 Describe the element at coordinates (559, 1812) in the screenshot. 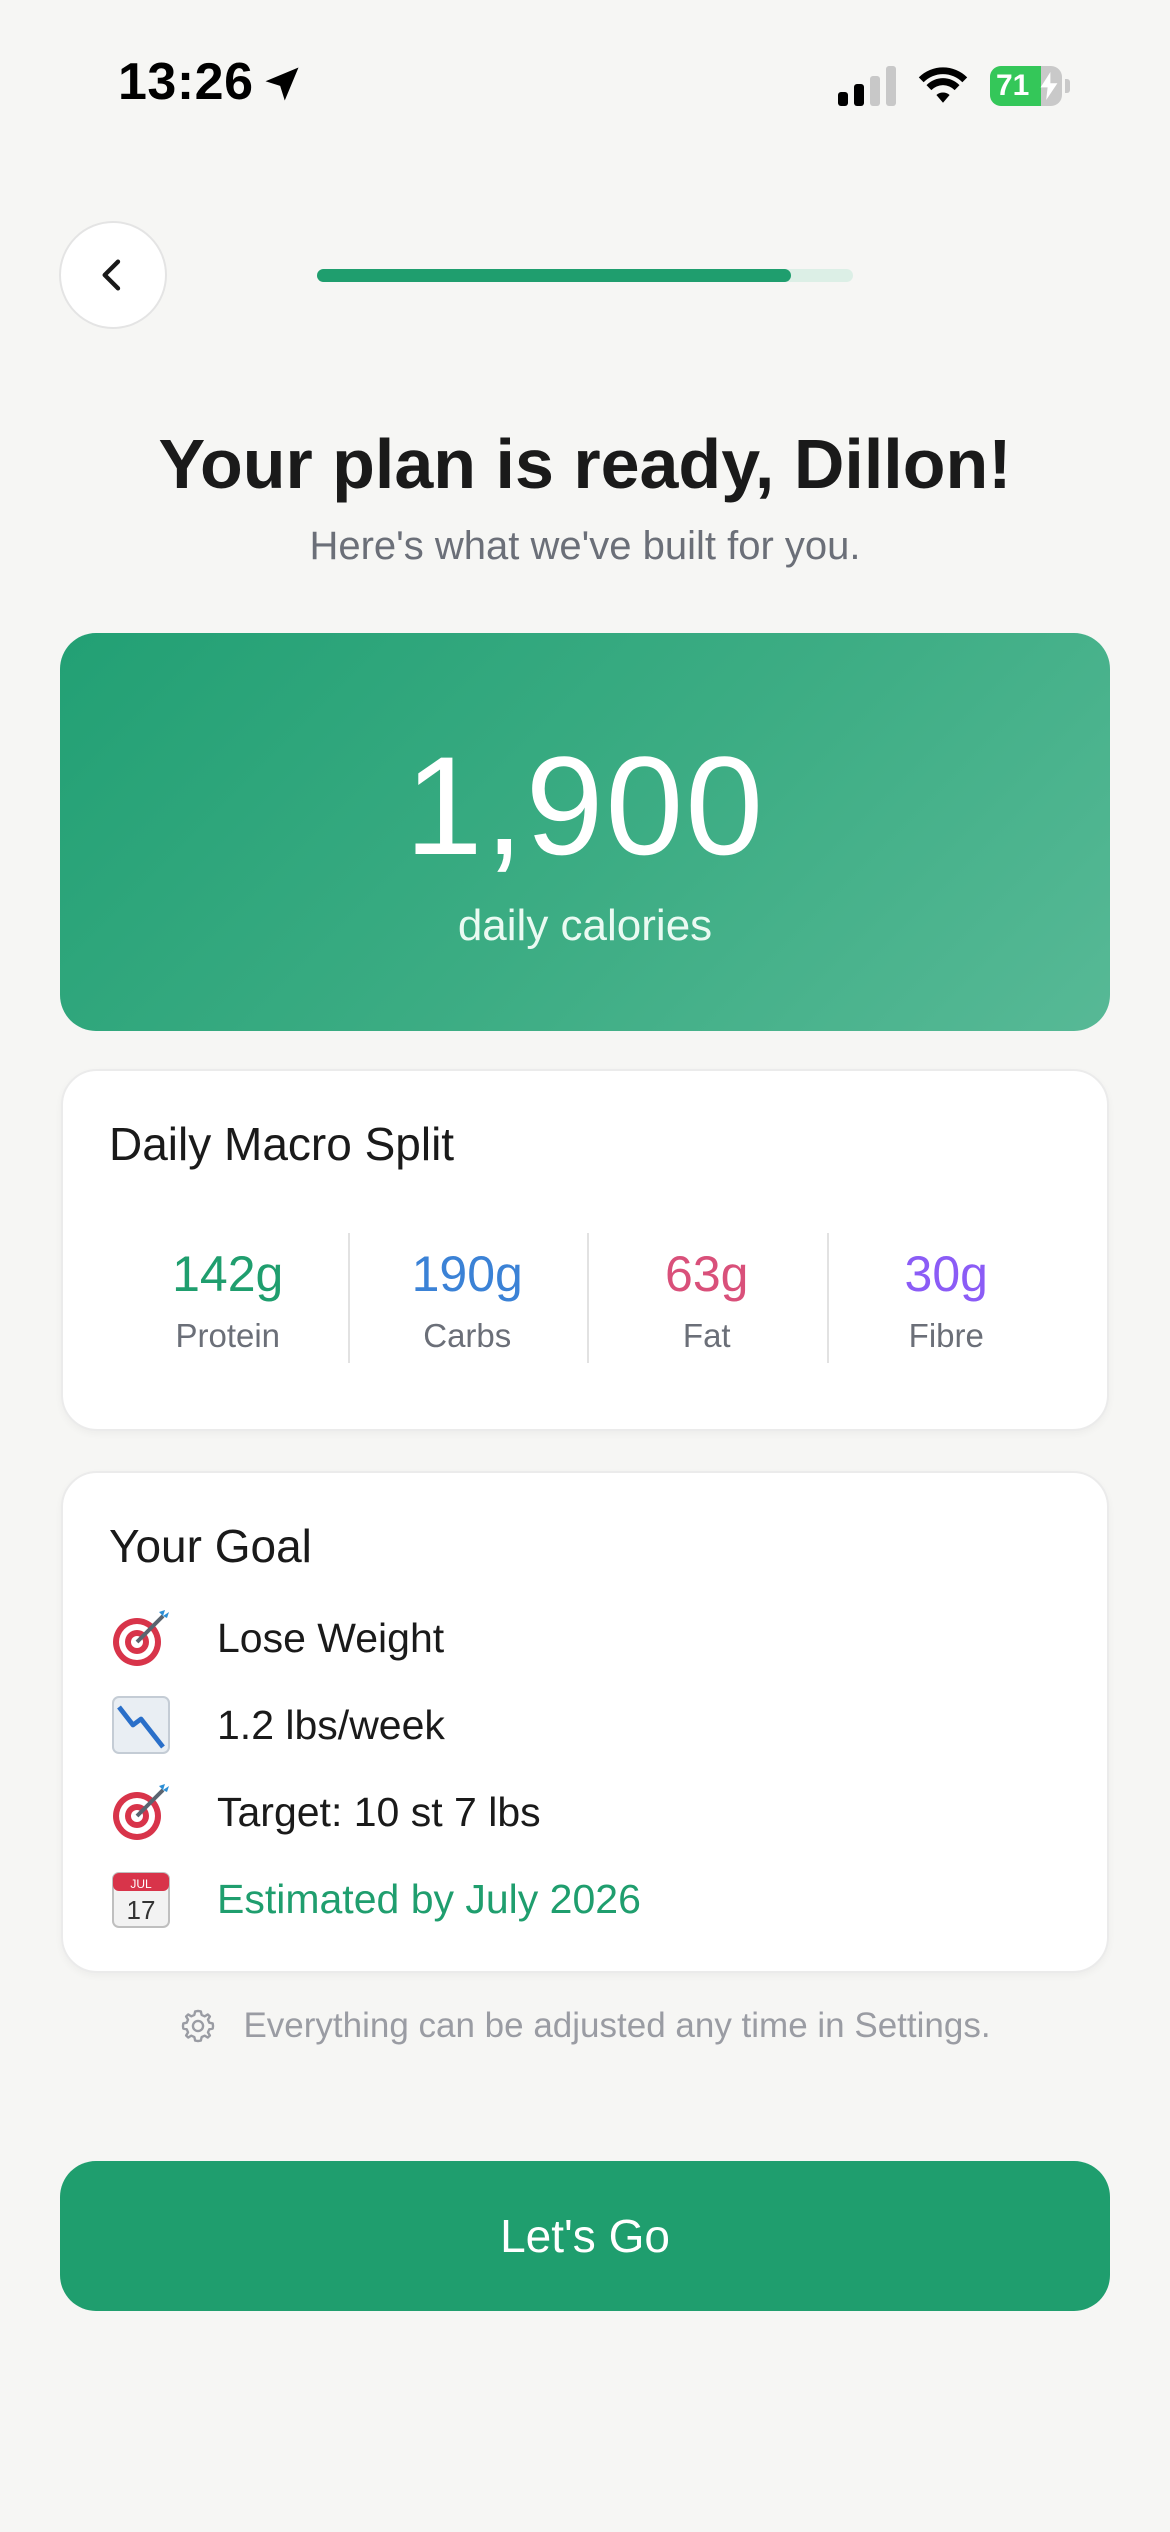

I see `goal-item-target-weight: Target: 10 st 7 lbs` at that location.